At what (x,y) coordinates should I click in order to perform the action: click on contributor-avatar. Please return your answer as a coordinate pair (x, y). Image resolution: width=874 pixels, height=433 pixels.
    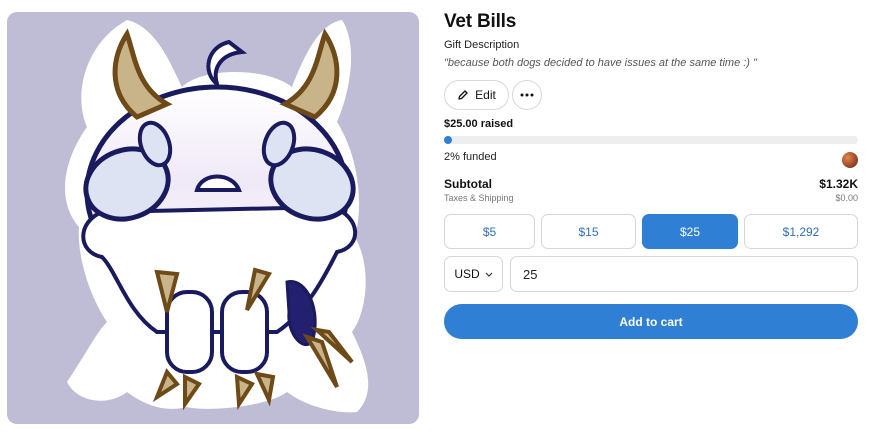
    Looking at the image, I should click on (850, 160).